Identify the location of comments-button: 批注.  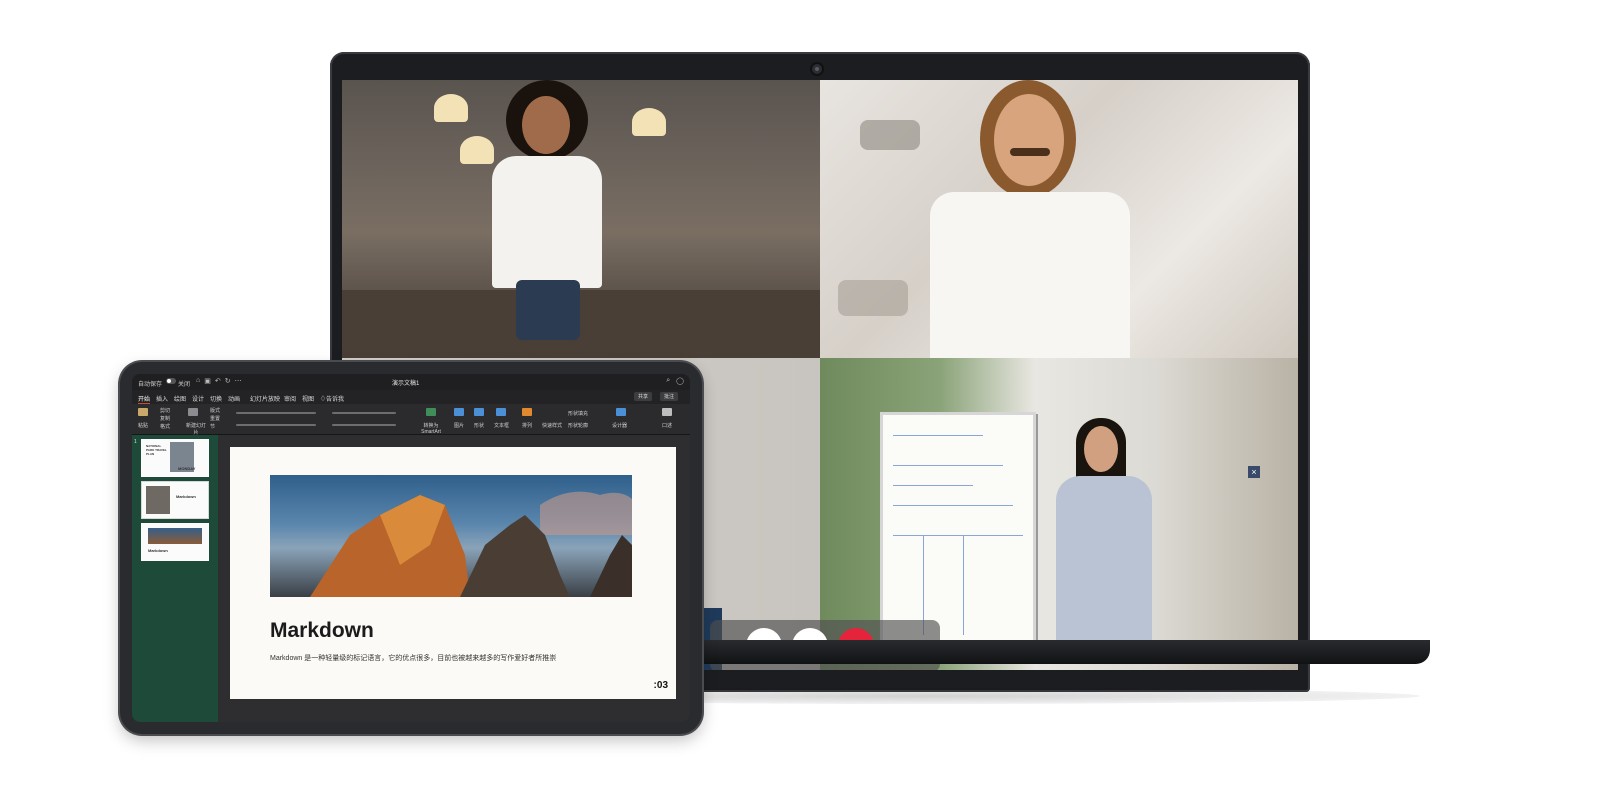
(669, 396).